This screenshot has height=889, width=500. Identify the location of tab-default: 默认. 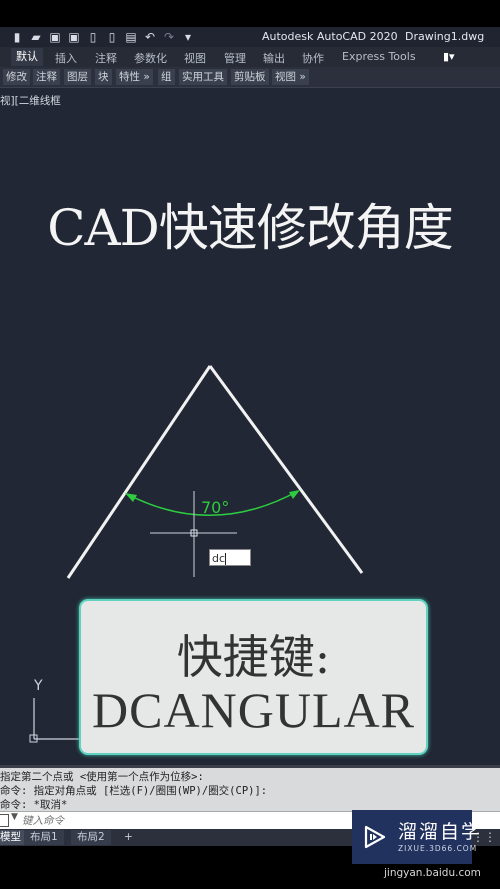
(27, 57).